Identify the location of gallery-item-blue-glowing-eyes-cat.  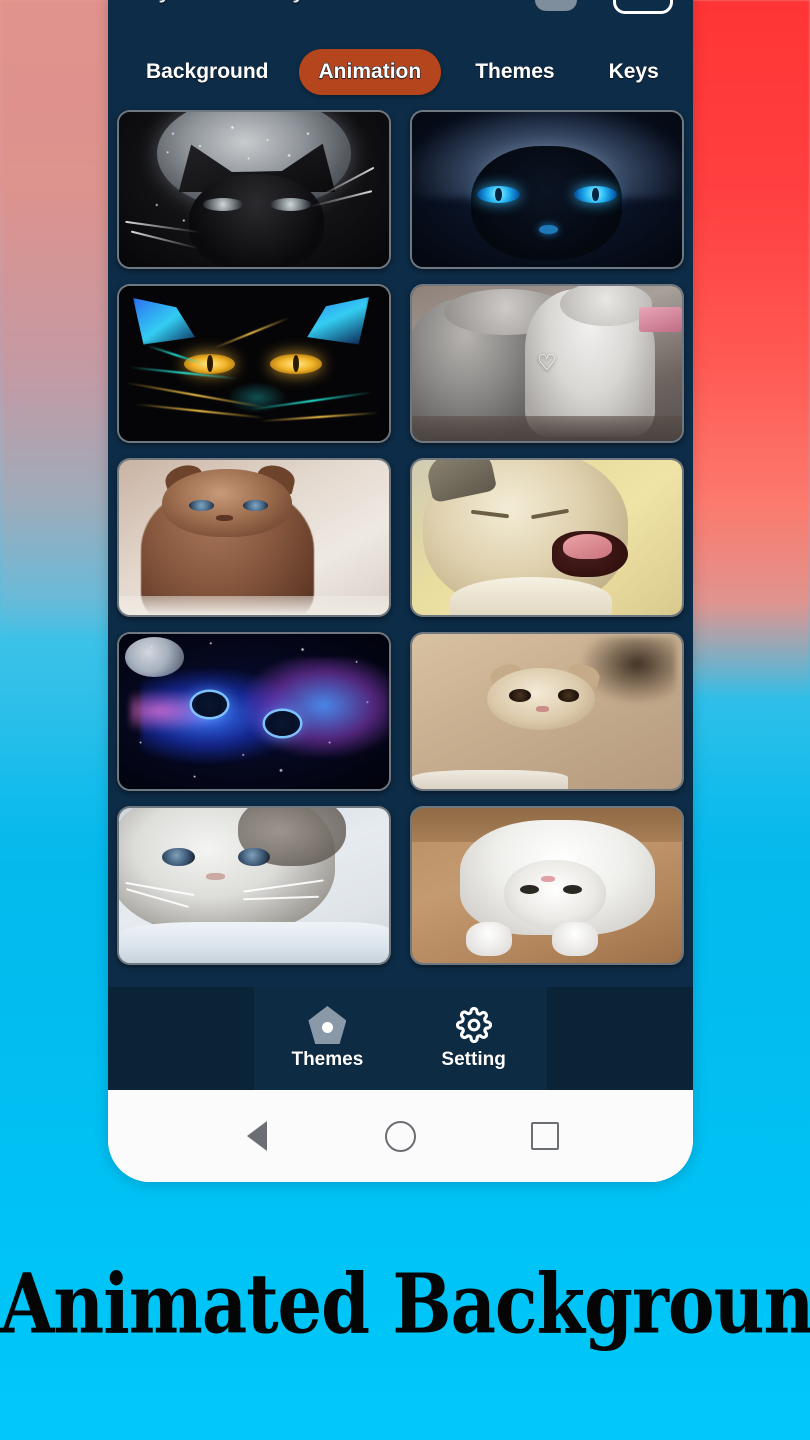
(546, 189).